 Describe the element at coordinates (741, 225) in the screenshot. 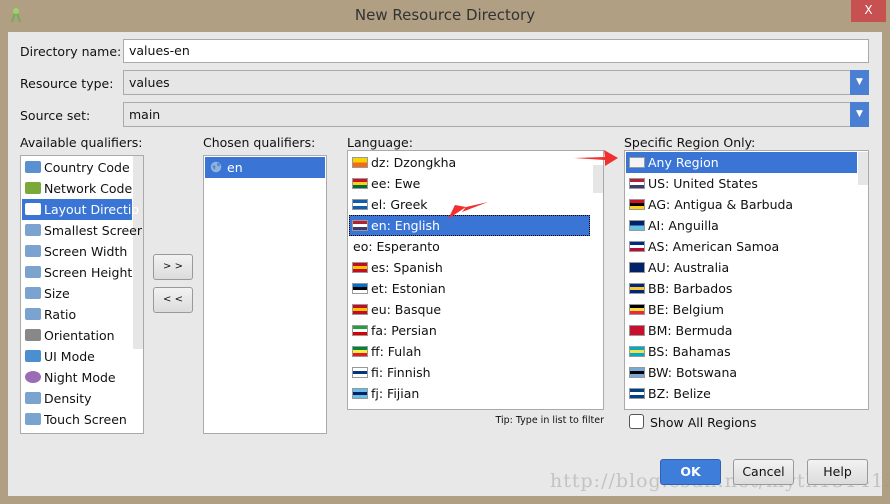

I see `list-item: AI: Anguilla` at that location.